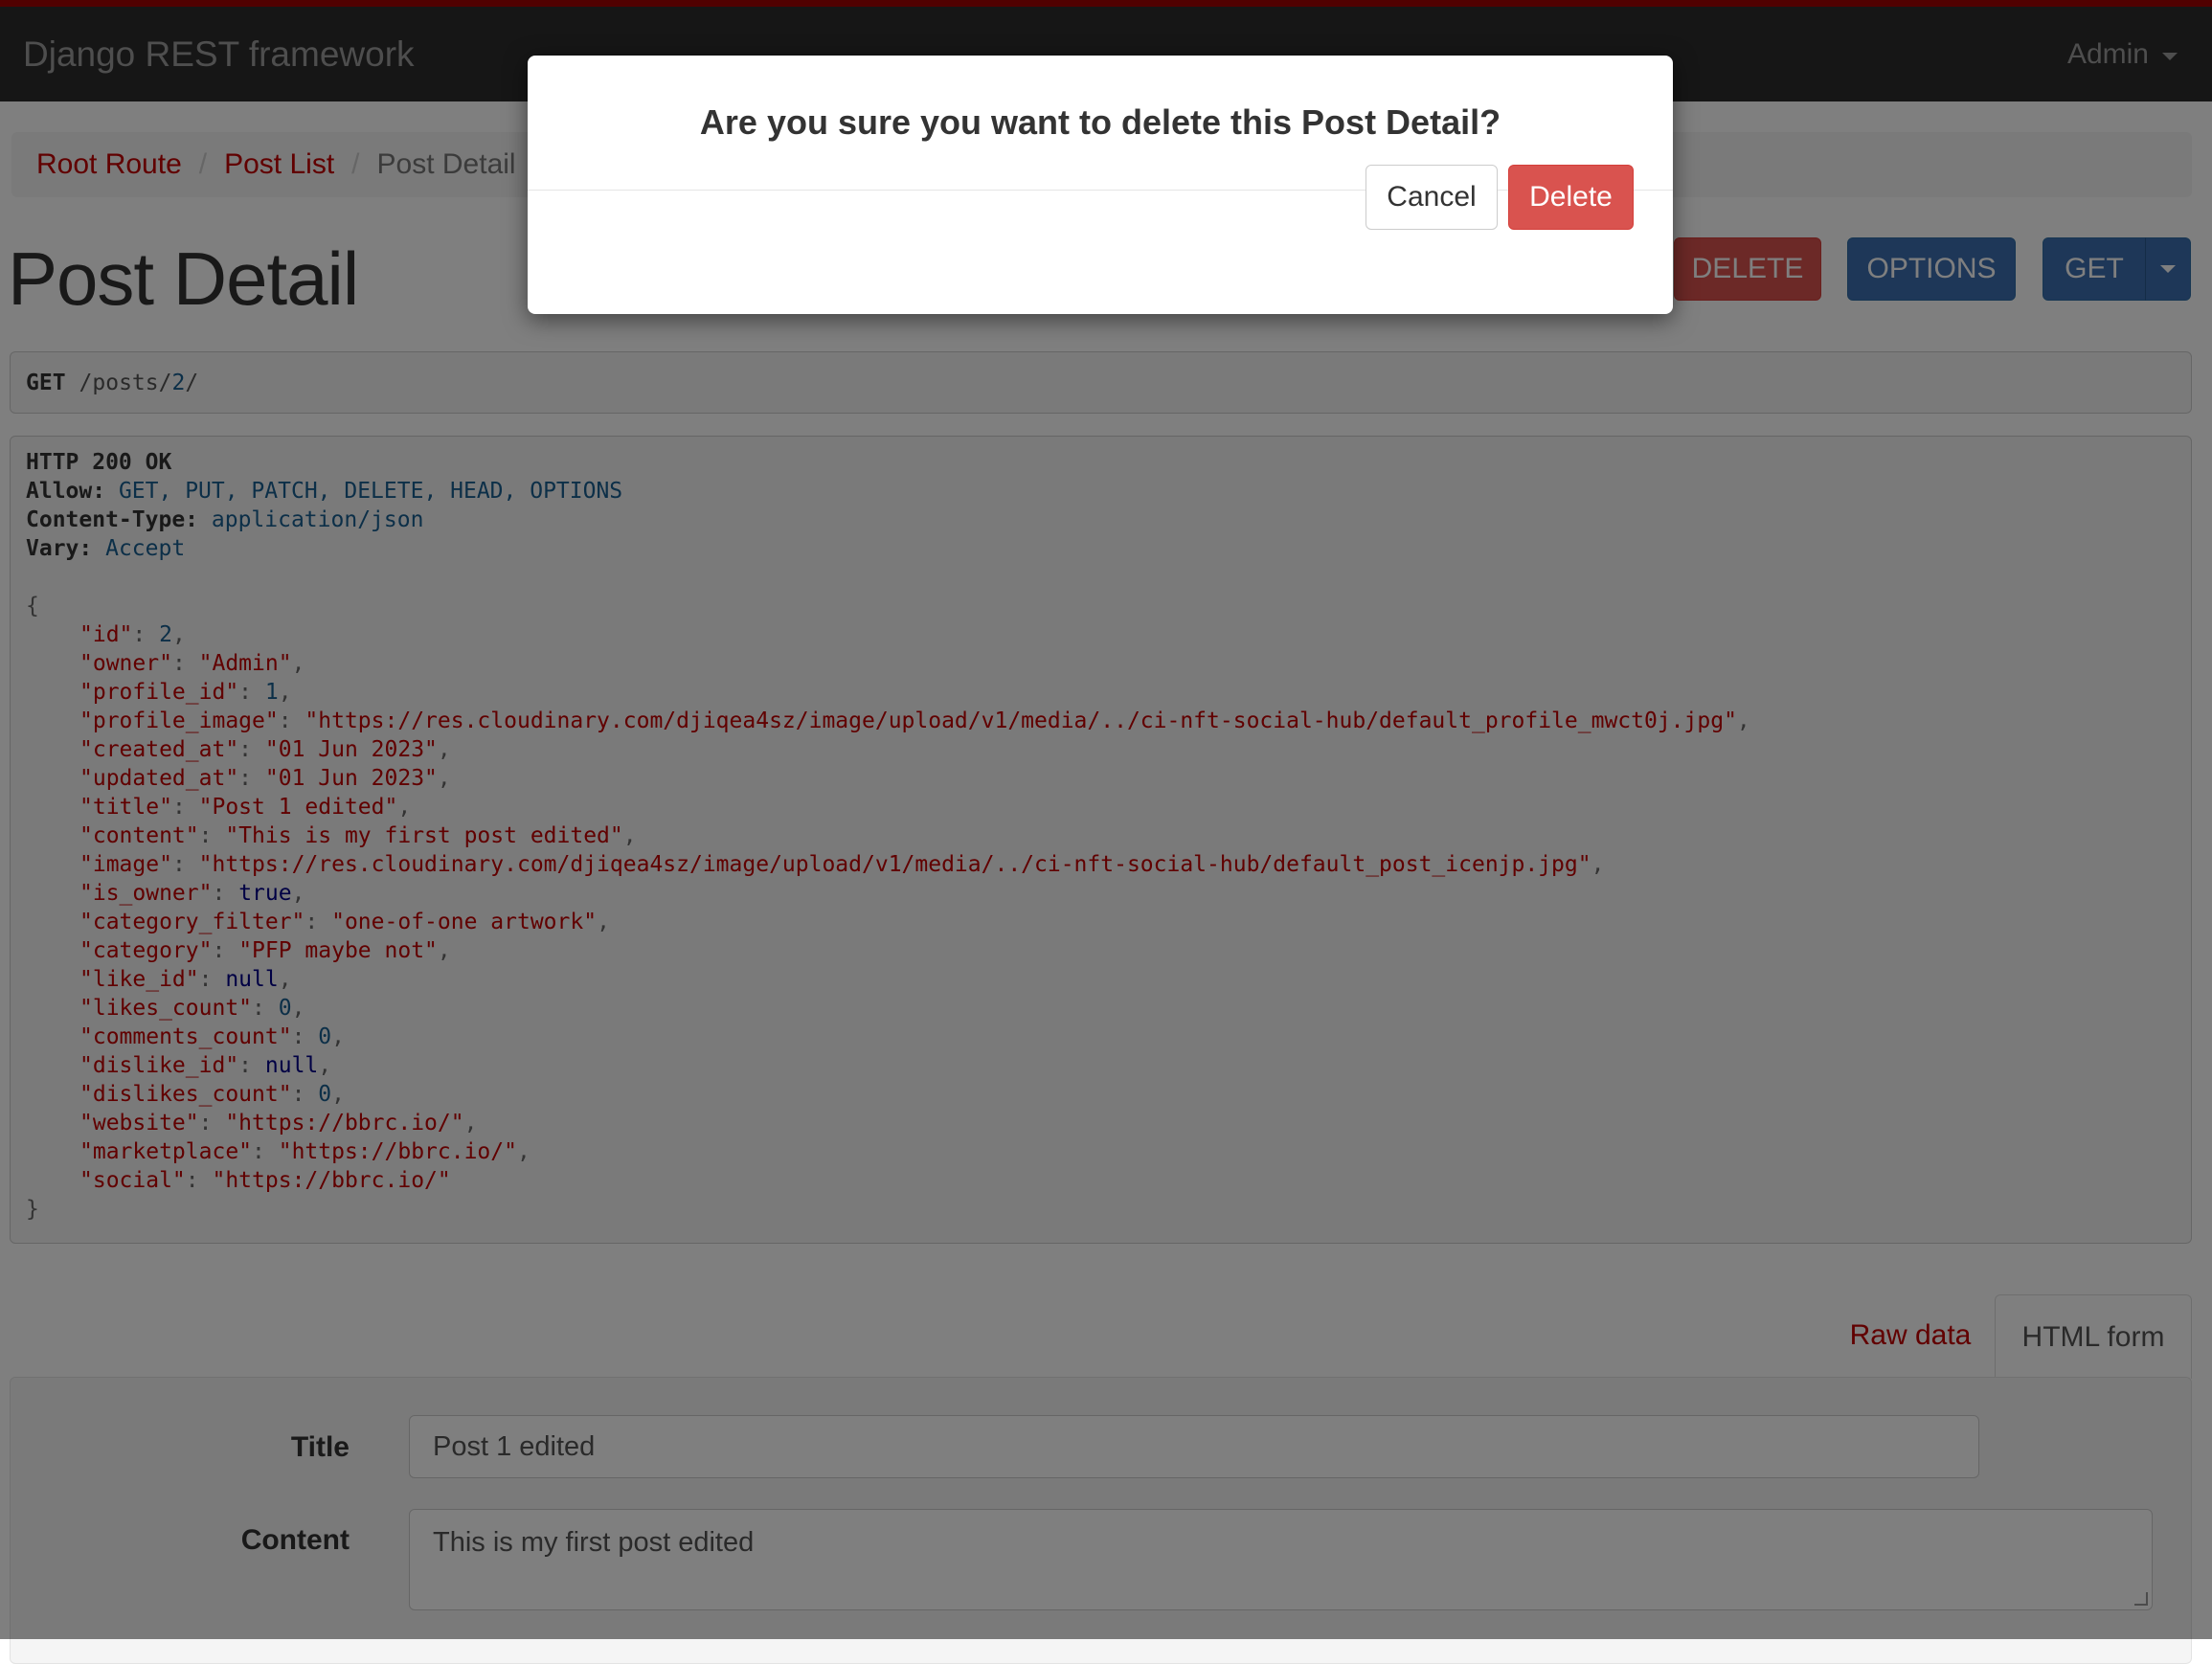 This screenshot has width=2212, height=1664. What do you see at coordinates (1571, 197) in the screenshot?
I see `modal-delete-button: Delete` at bounding box center [1571, 197].